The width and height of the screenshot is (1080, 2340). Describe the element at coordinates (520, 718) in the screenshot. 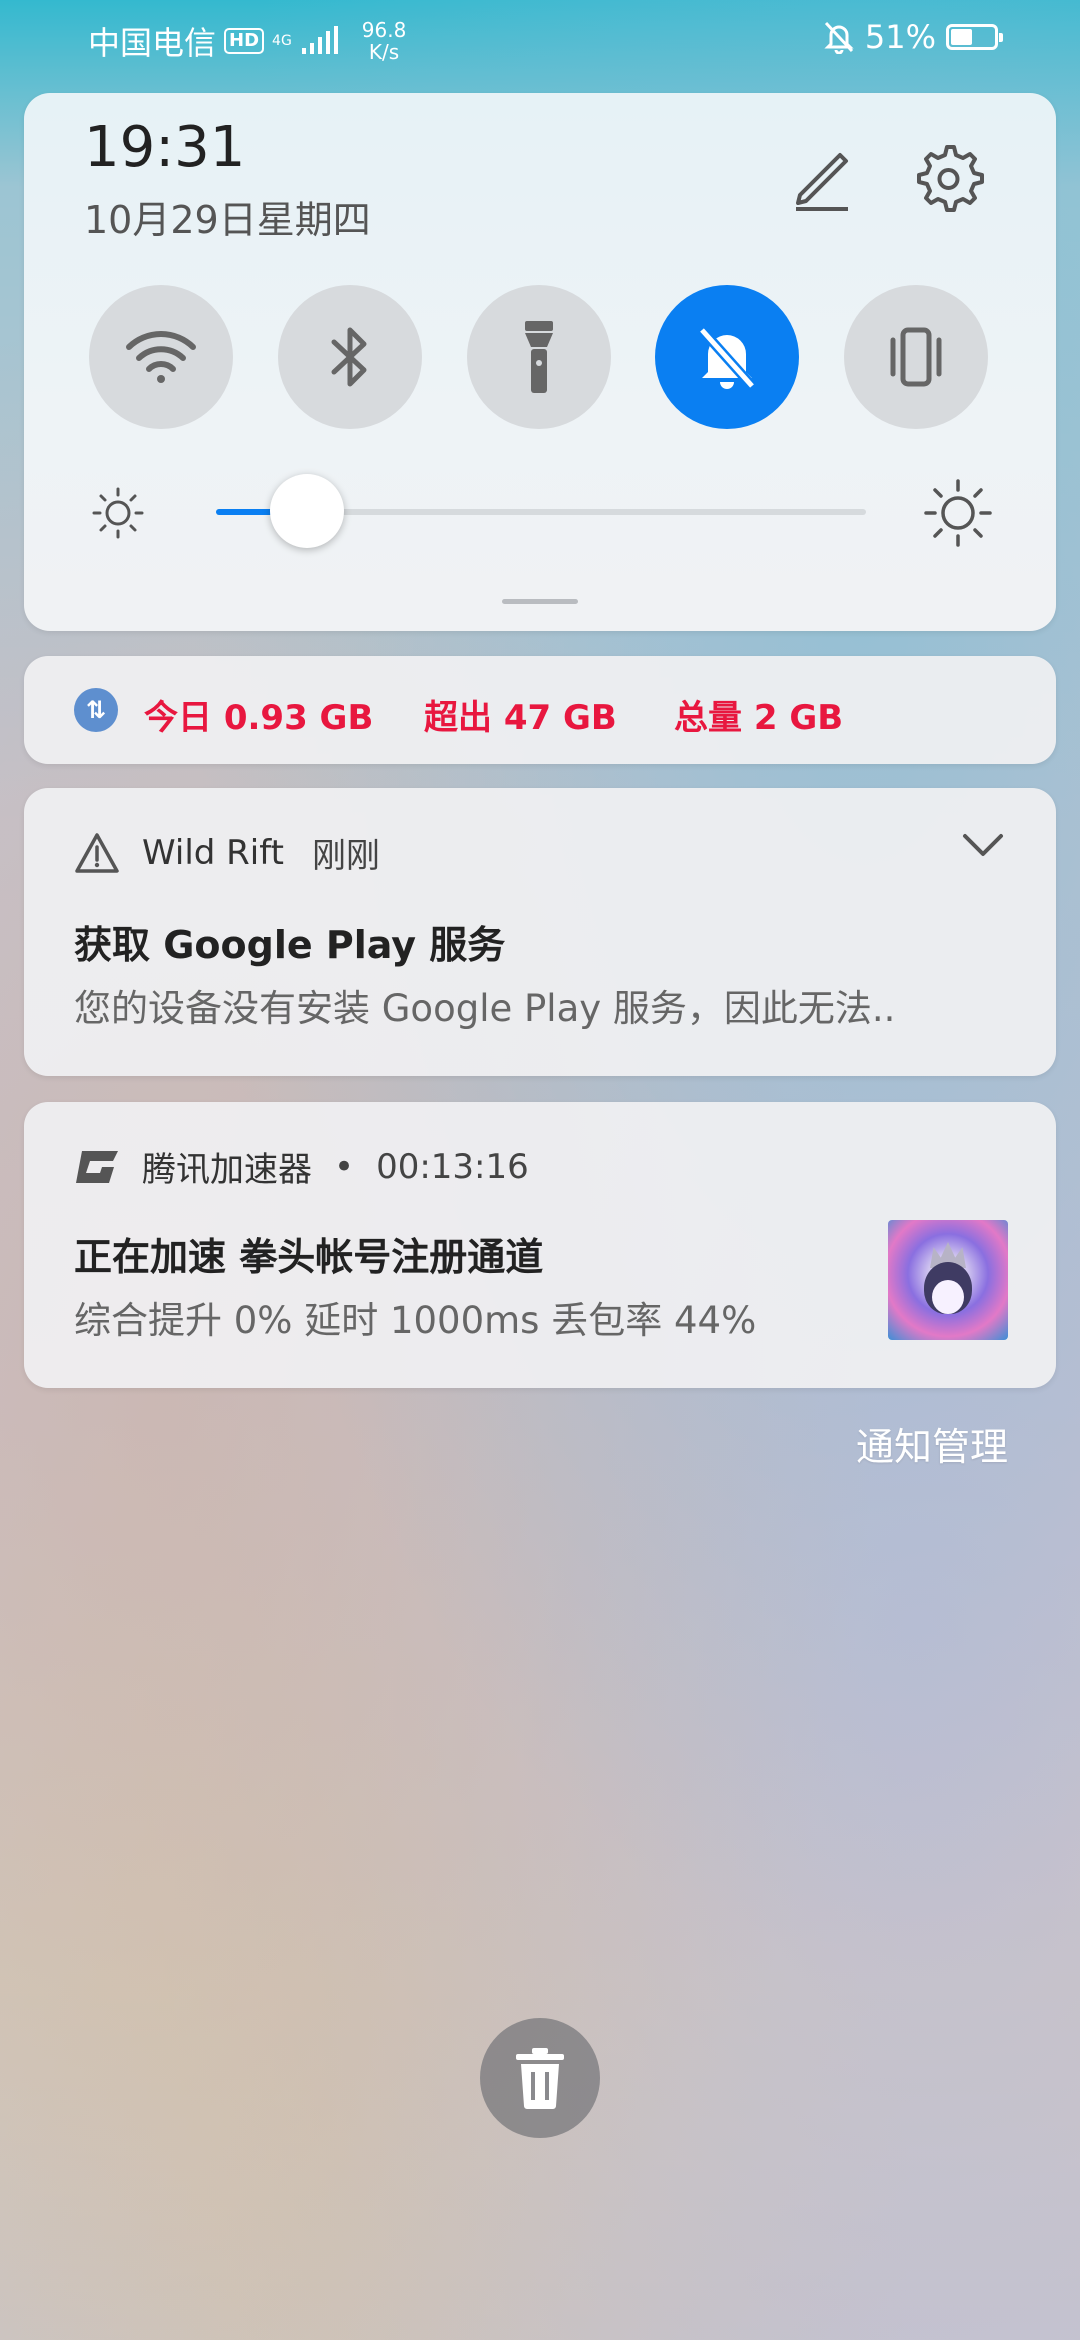

I see `data-exceeded: 超出 47 GB` at that location.